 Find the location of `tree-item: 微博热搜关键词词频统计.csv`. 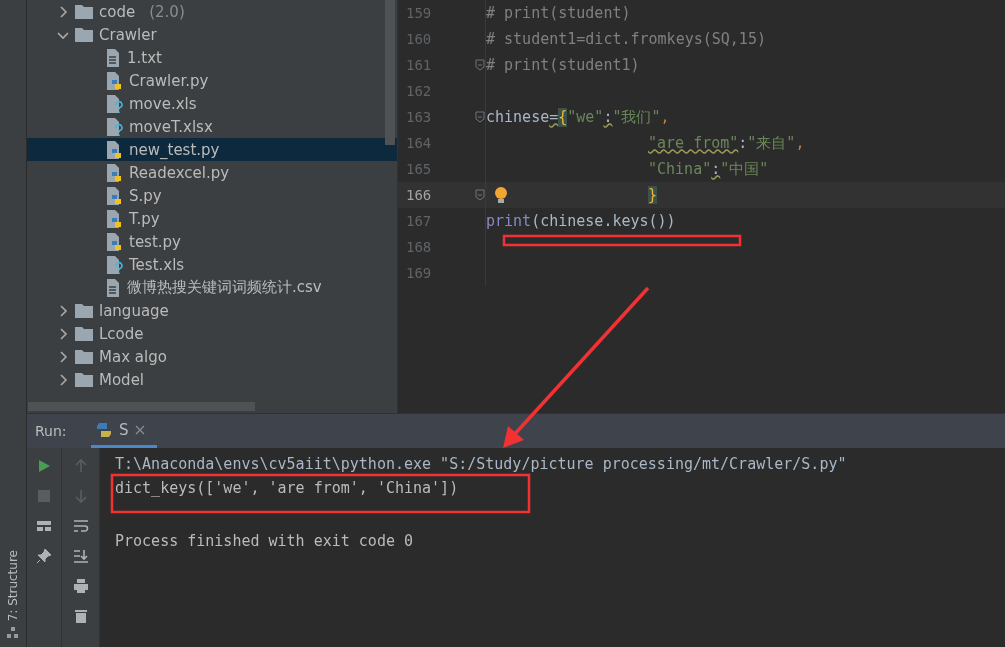

tree-item: 微博热搜关键词词频统计.csv is located at coordinates (212, 287).